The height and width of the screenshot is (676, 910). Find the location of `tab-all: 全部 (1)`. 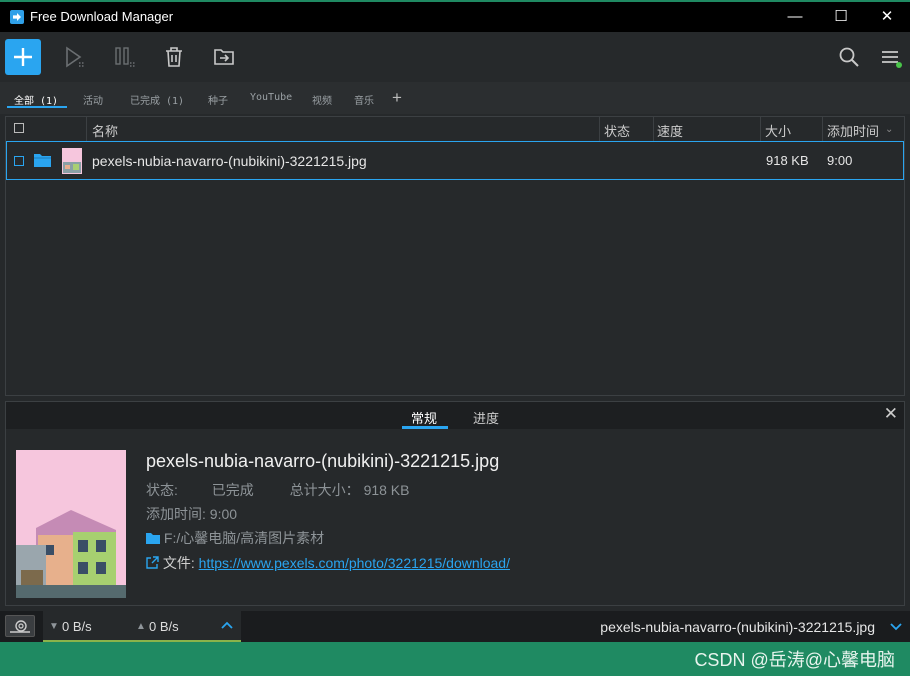

tab-all: 全部 (1) is located at coordinates (36, 99).